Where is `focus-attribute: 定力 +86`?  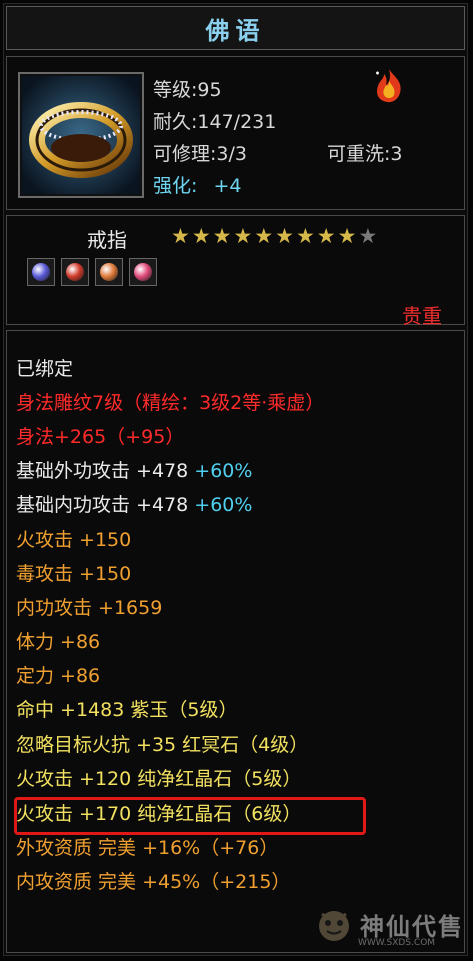 focus-attribute: 定力 +86 is located at coordinates (58, 676).